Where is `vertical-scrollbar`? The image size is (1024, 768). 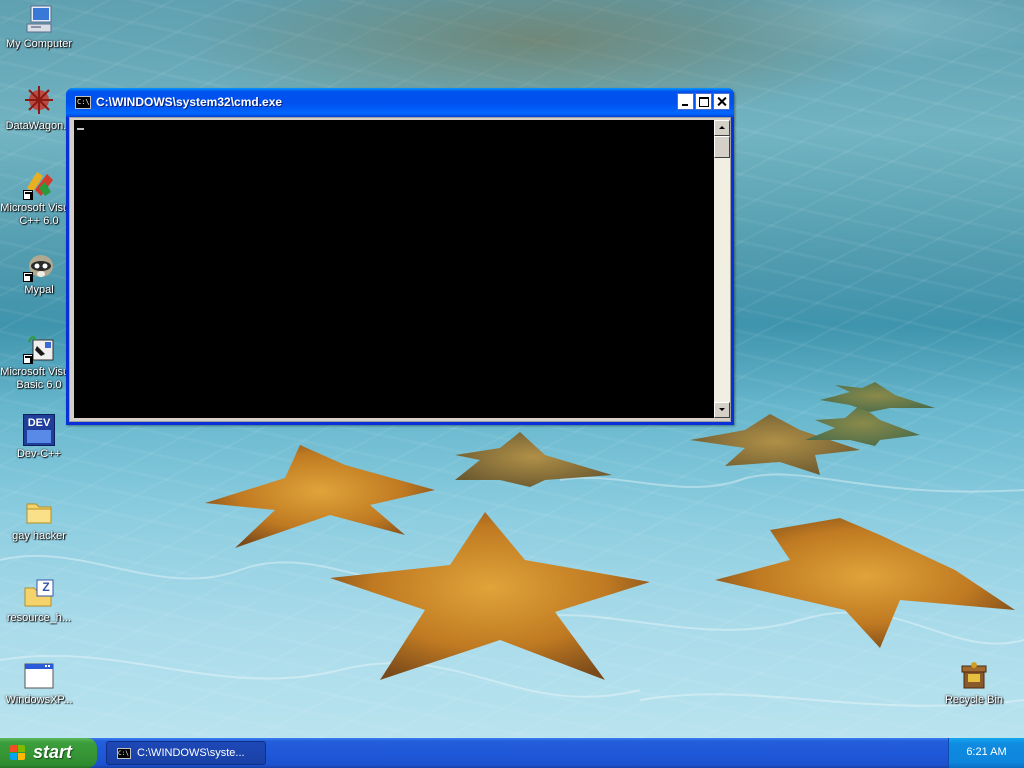
vertical-scrollbar is located at coordinates (722, 269).